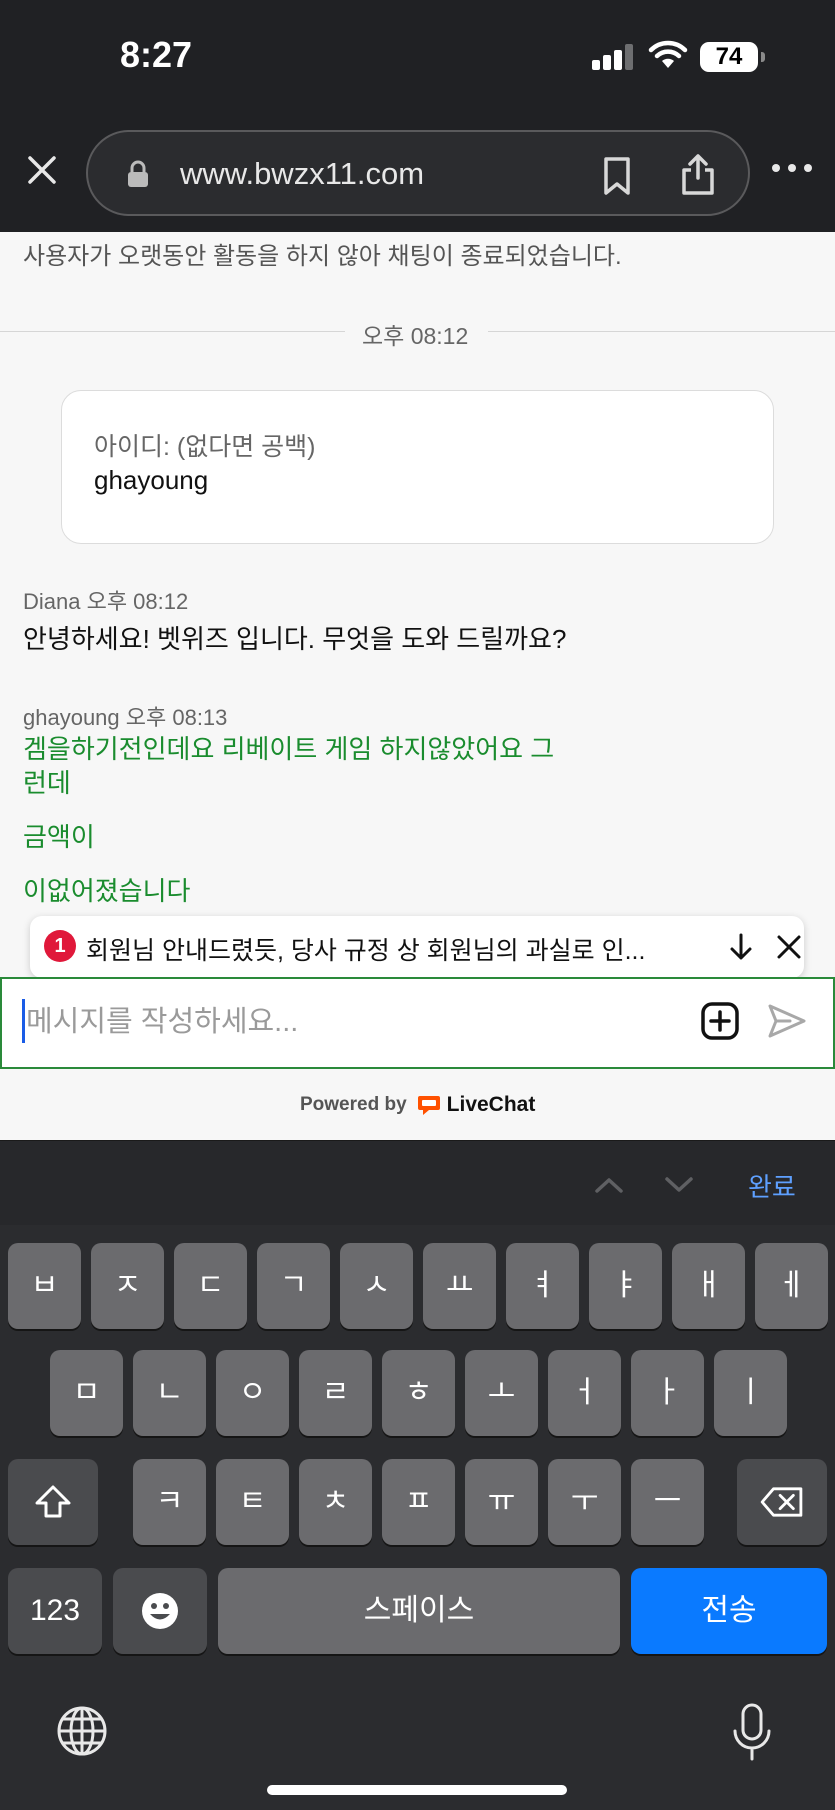 This screenshot has width=835, height=1810. What do you see at coordinates (459, 1286) in the screenshot?
I see `key: ㅛ` at bounding box center [459, 1286].